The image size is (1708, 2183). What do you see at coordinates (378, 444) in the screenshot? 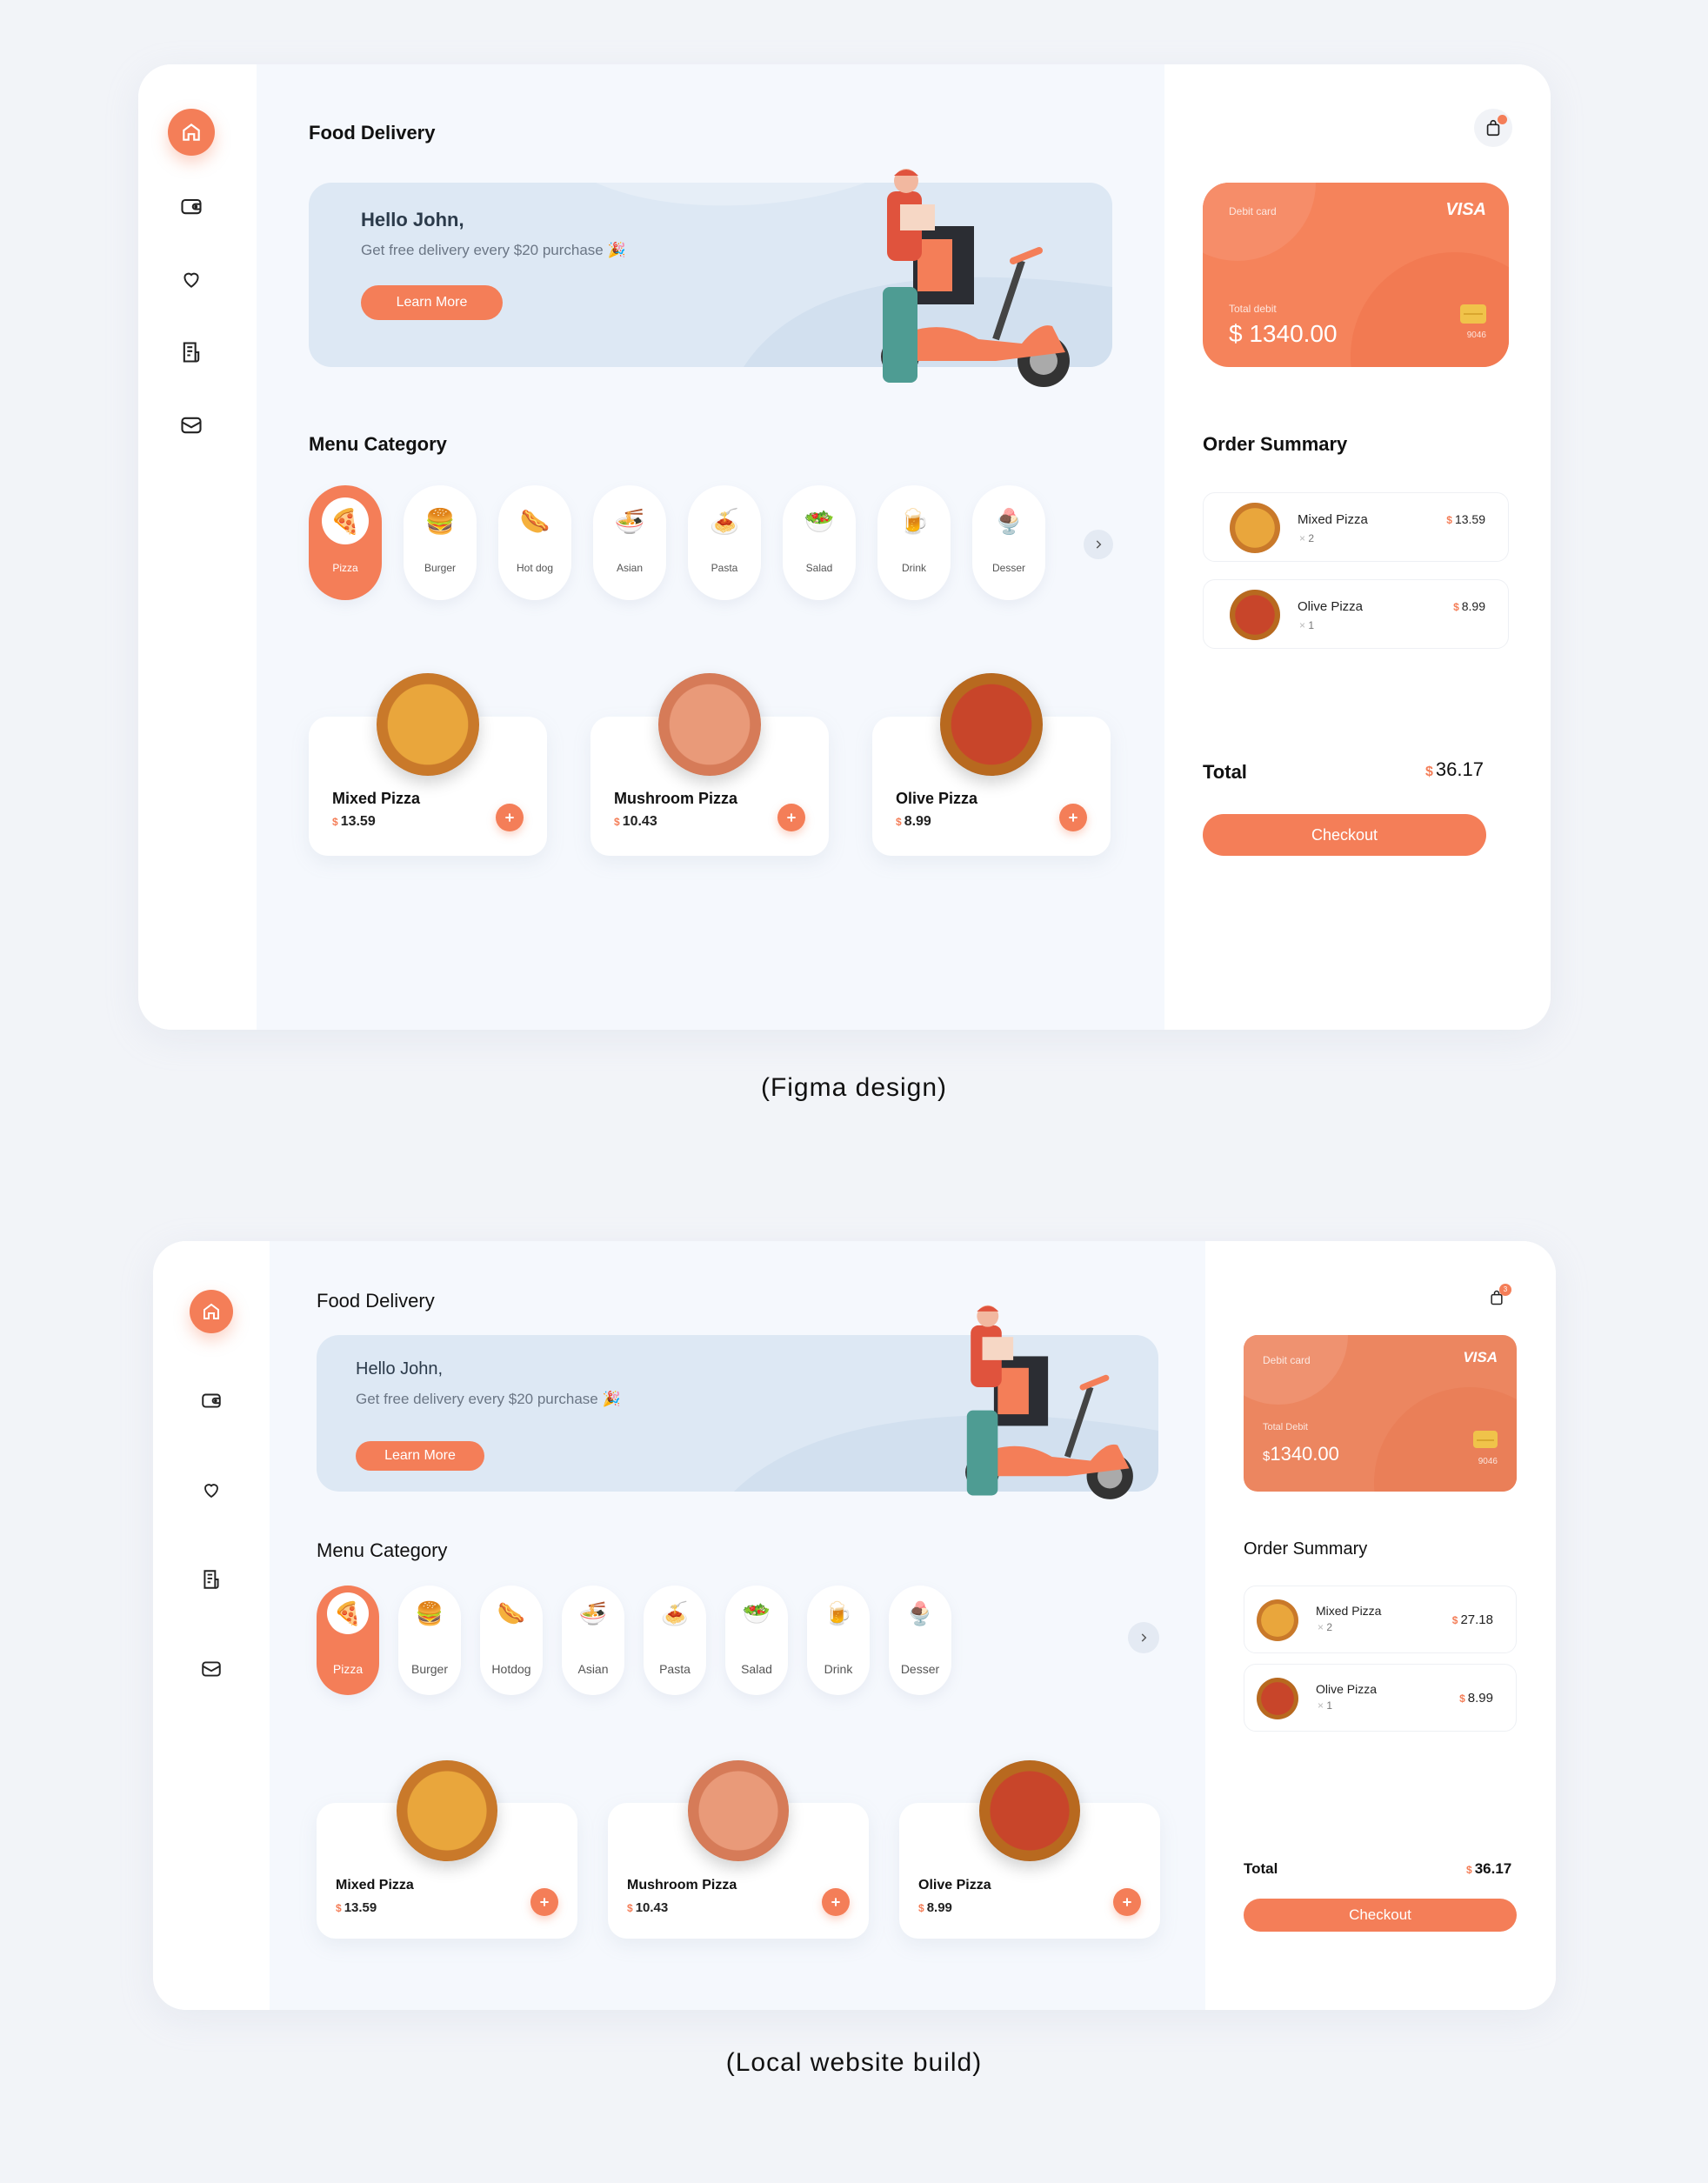
I see `menu-category-title: Menu Category` at bounding box center [378, 444].